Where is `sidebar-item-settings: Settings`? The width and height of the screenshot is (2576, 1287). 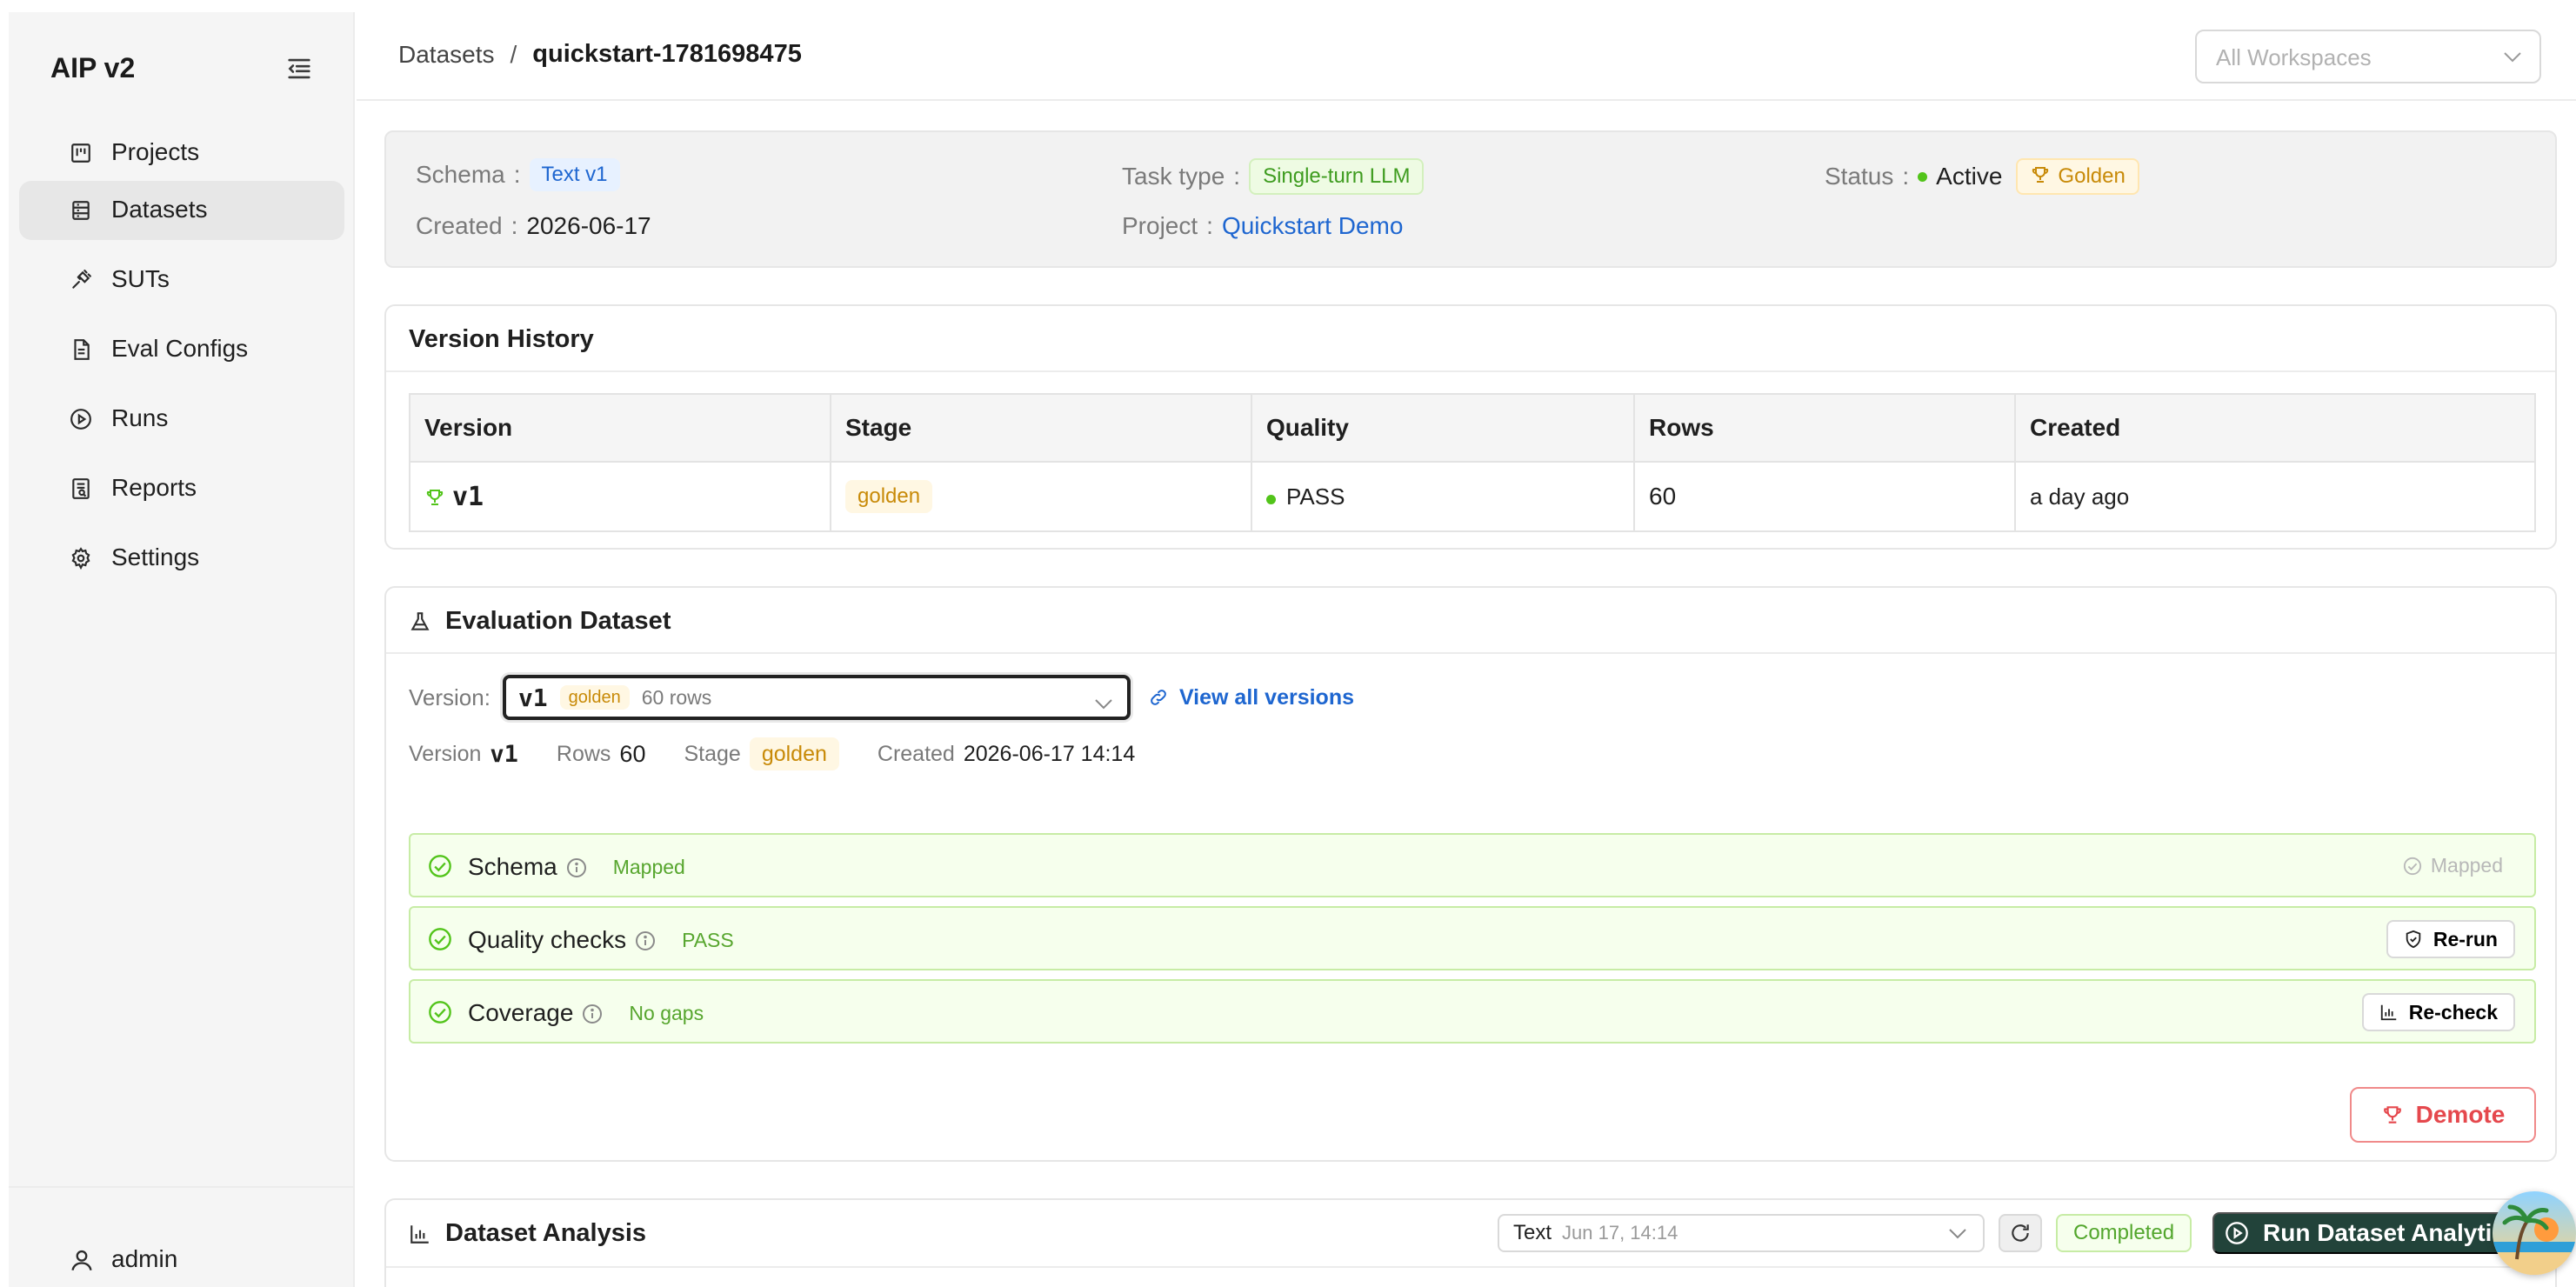 sidebar-item-settings: Settings is located at coordinates (181, 558).